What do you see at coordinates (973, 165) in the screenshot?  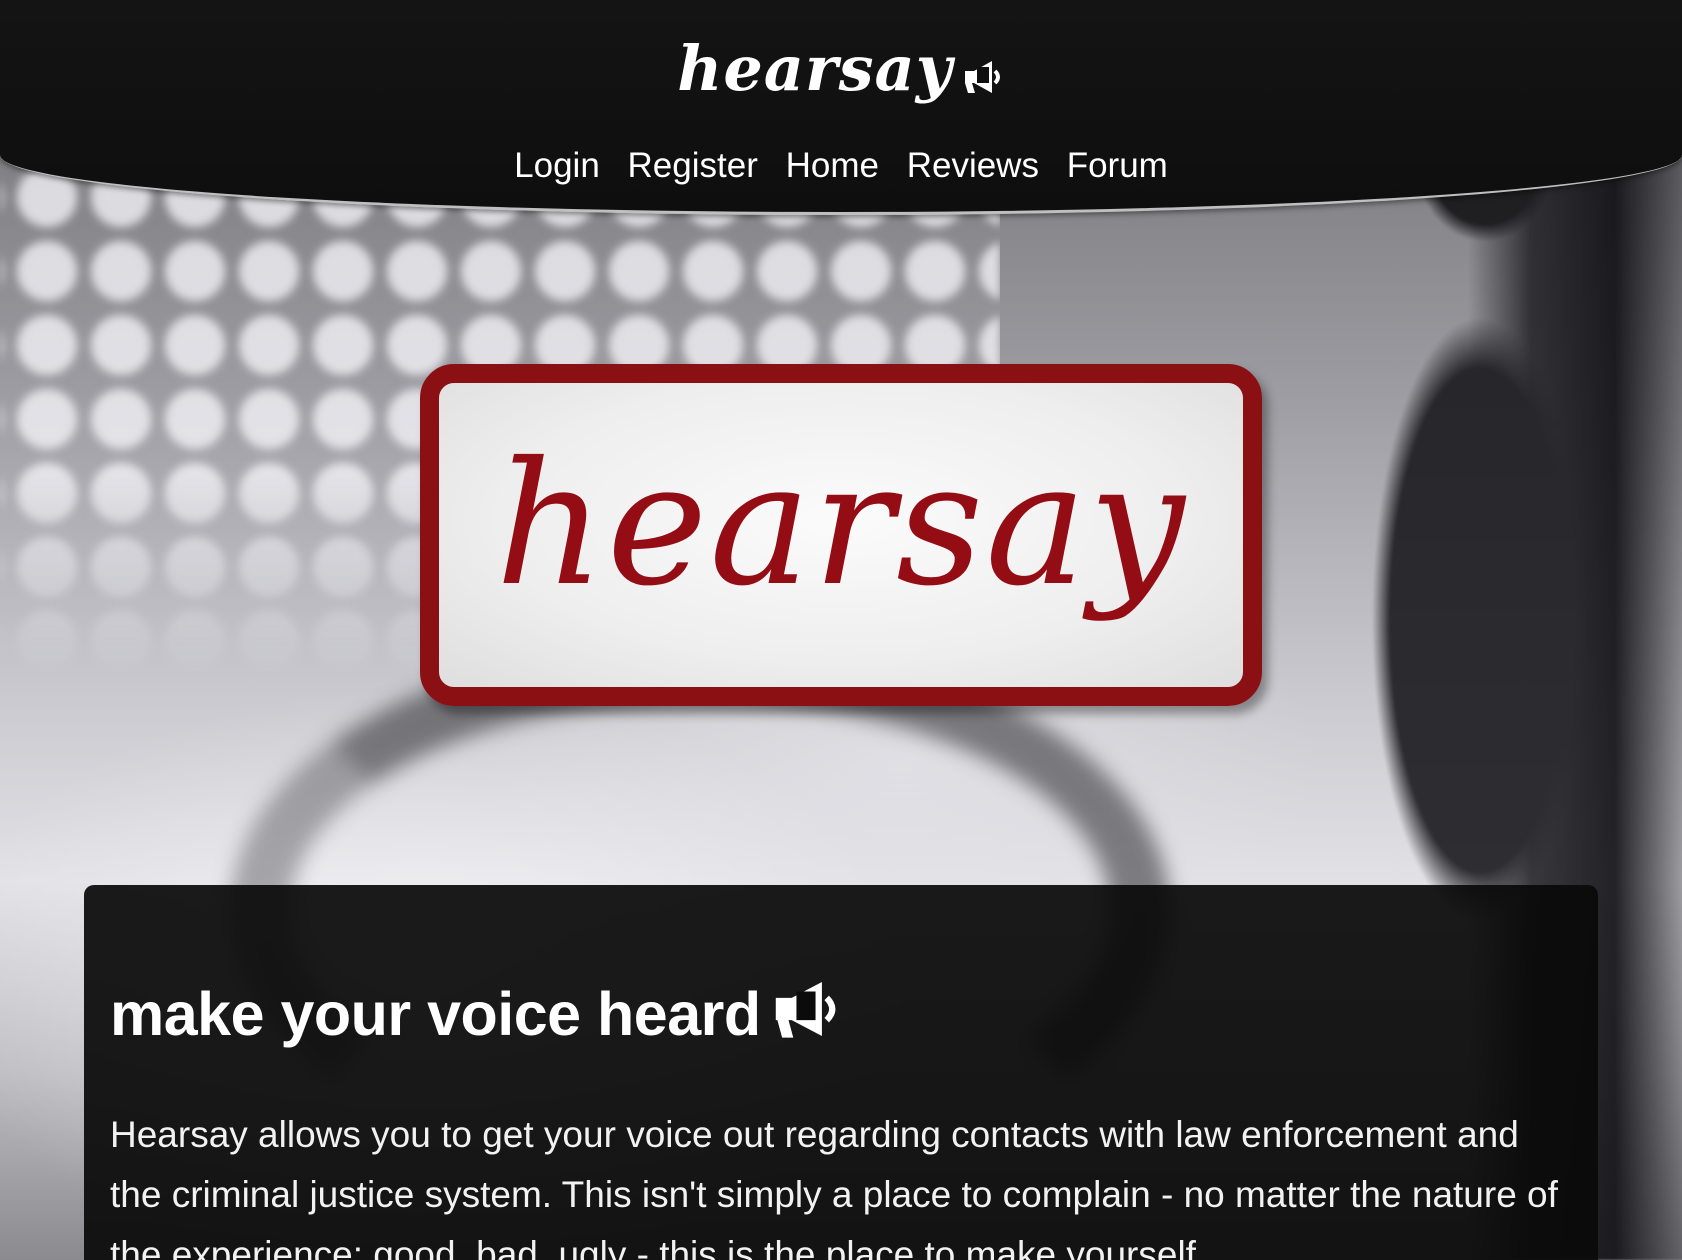 I see `nav-reviews: Reviews` at bounding box center [973, 165].